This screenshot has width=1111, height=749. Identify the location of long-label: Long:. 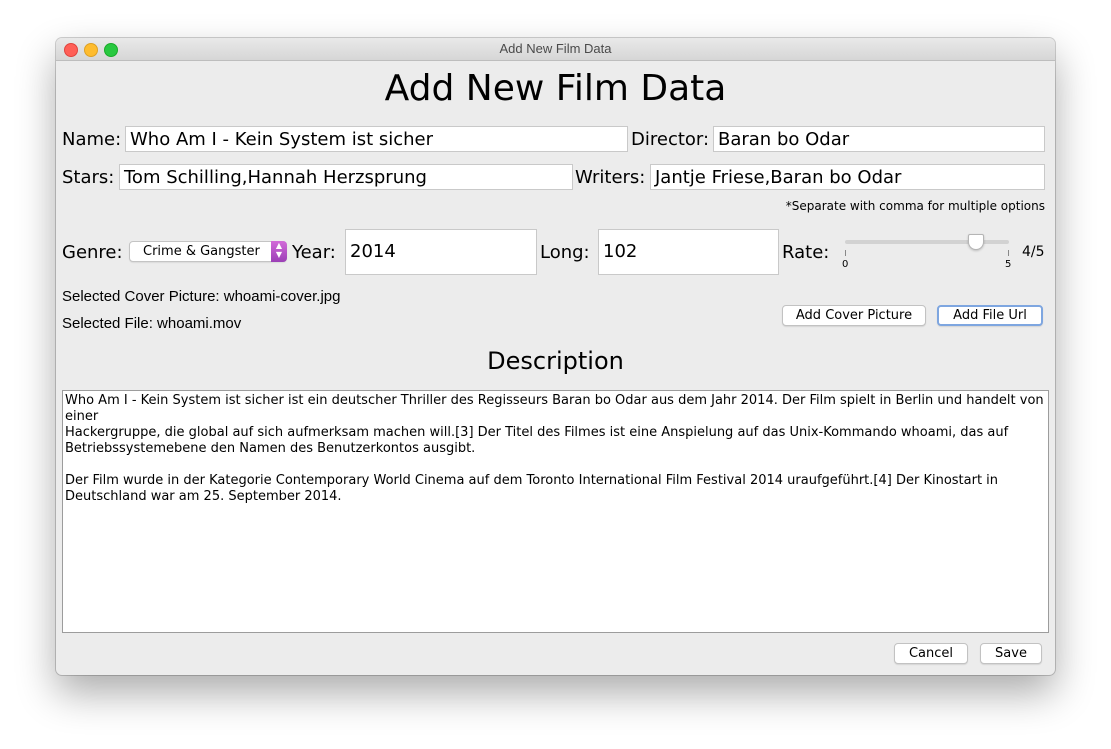
(565, 252).